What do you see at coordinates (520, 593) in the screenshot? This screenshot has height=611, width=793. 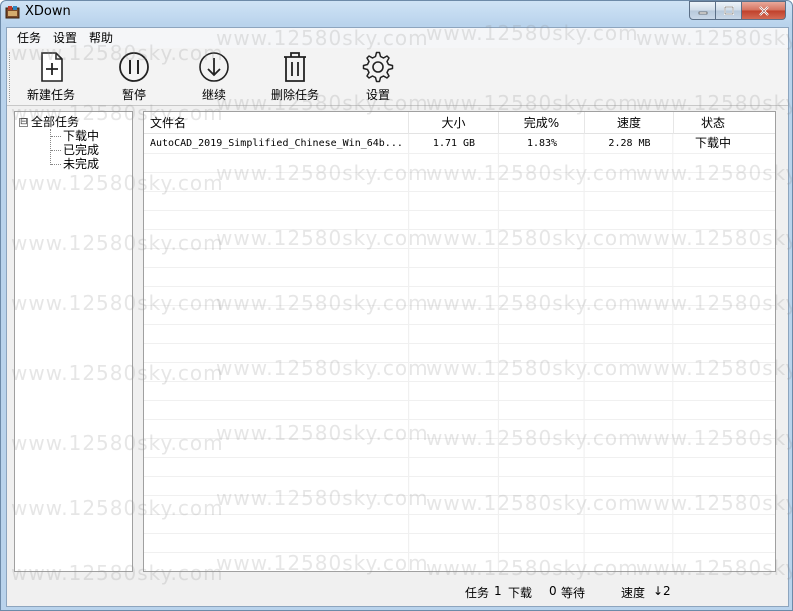 I see `status-downloading-label: 下载` at bounding box center [520, 593].